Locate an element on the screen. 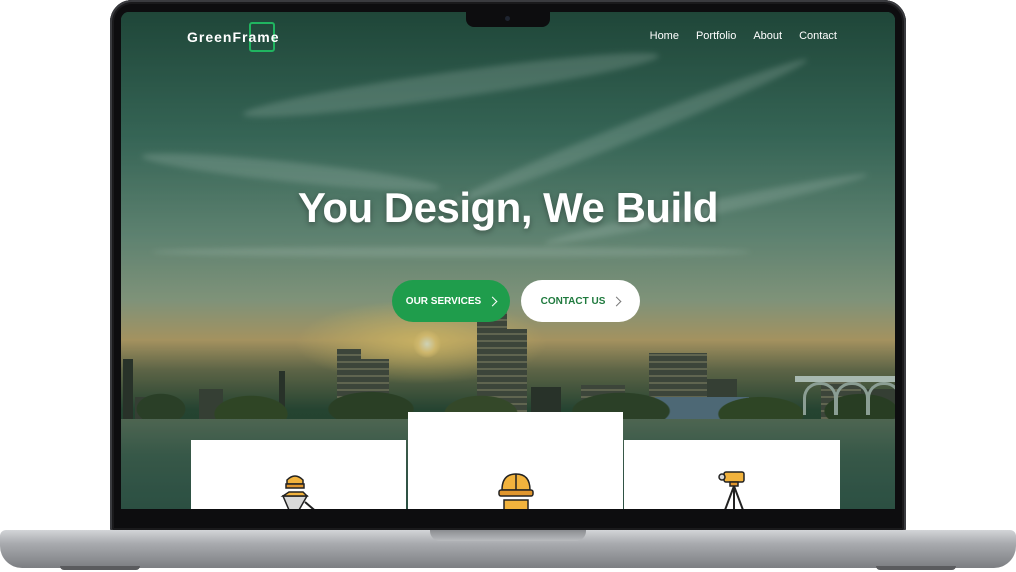  contact-us-label: CONTACT US is located at coordinates (573, 301).